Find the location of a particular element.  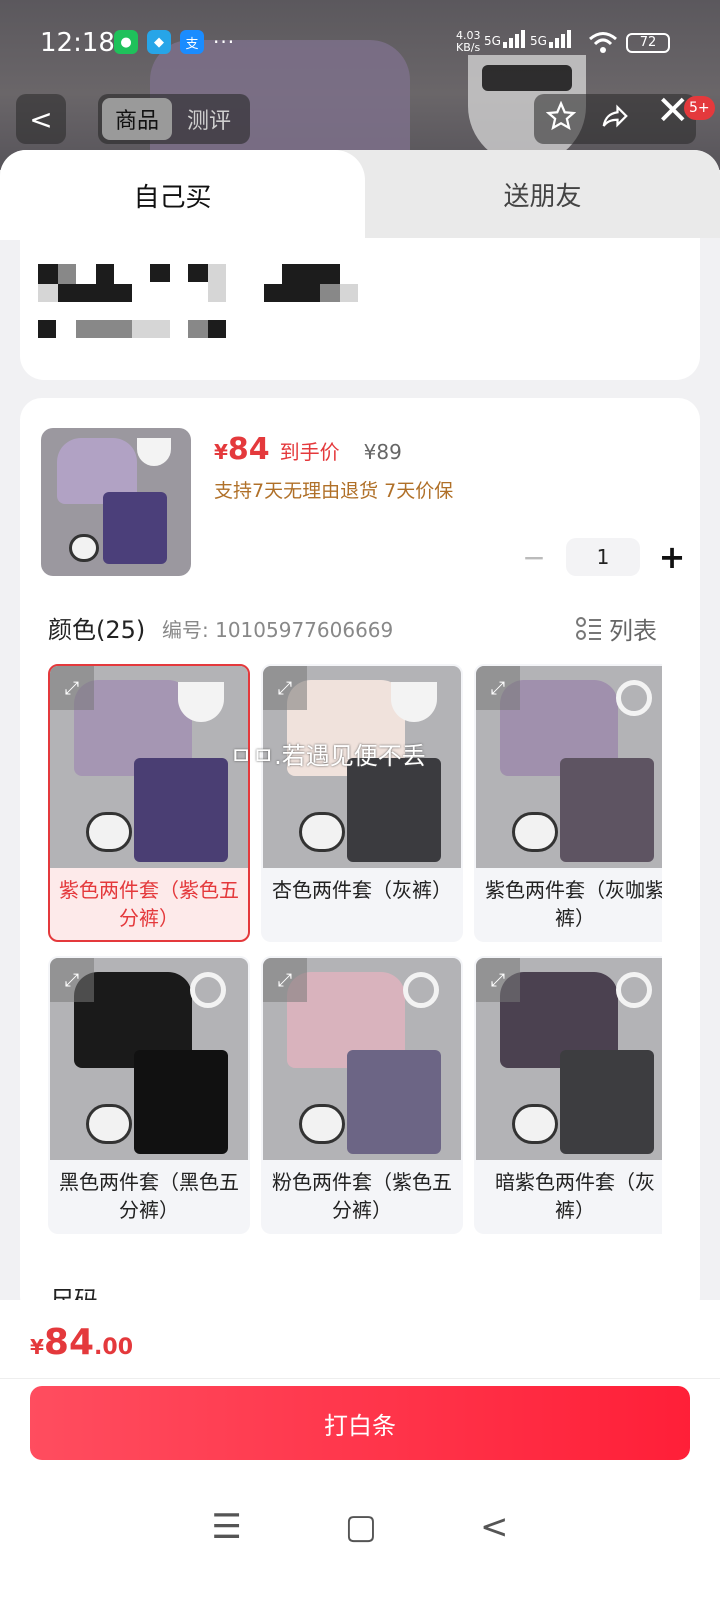

variant-caption: 紫色两件套（灰咖紫裤） is located at coordinates (573, 904).